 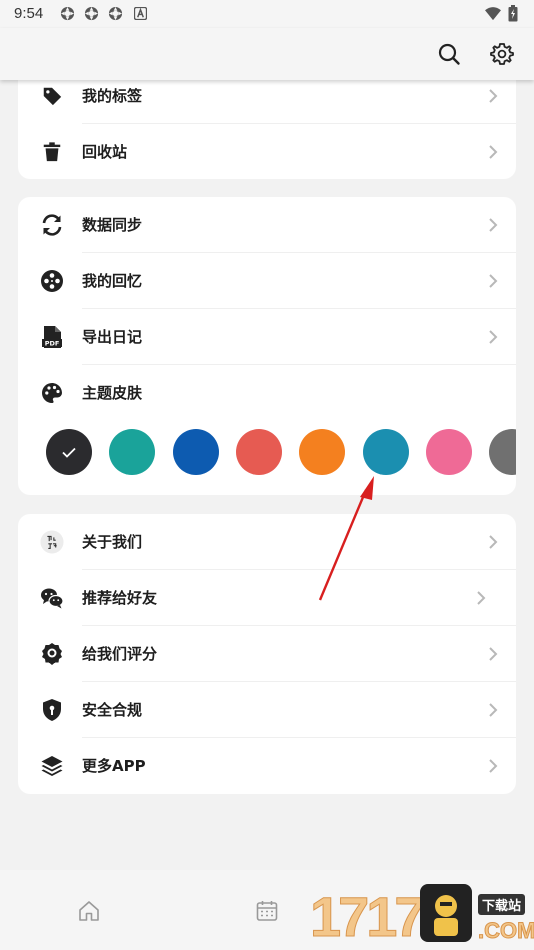 I want to click on menu-item-recommend-to-friends: 推荐给好友, so click(x=267, y=598).